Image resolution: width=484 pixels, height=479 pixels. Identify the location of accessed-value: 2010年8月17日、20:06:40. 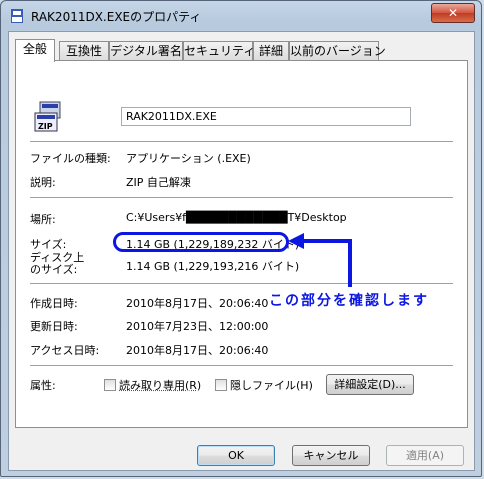
(197, 350).